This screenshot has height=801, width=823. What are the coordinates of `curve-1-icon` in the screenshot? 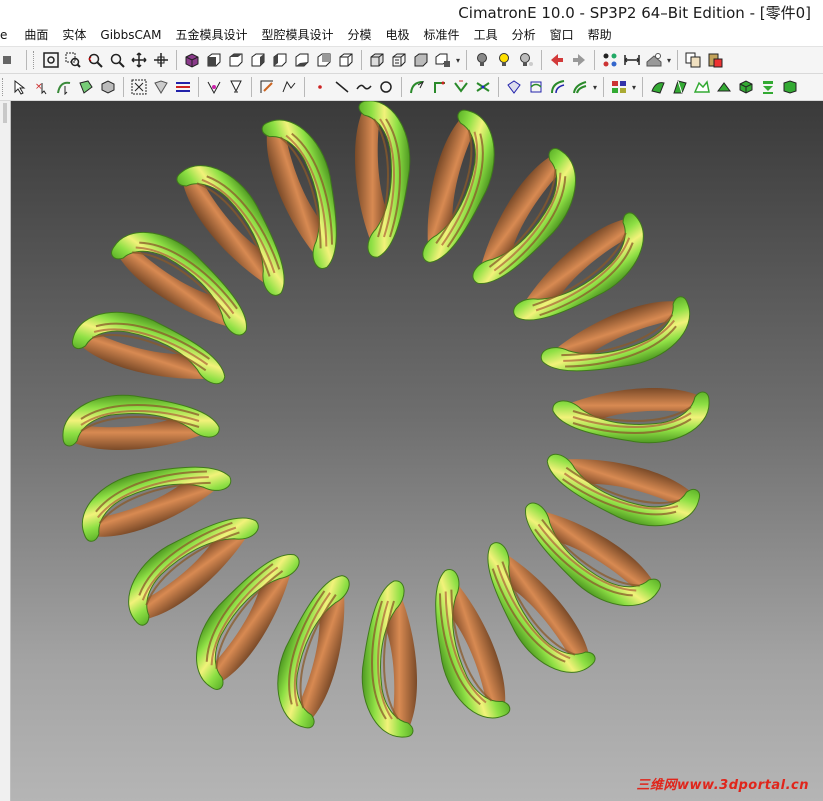 It's located at (417, 87).